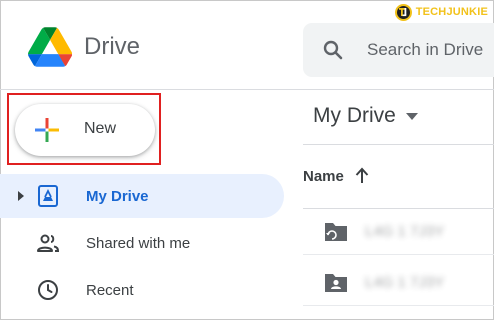 The image size is (494, 320). Describe the element at coordinates (430, 50) in the screenshot. I see `search-input` at that location.